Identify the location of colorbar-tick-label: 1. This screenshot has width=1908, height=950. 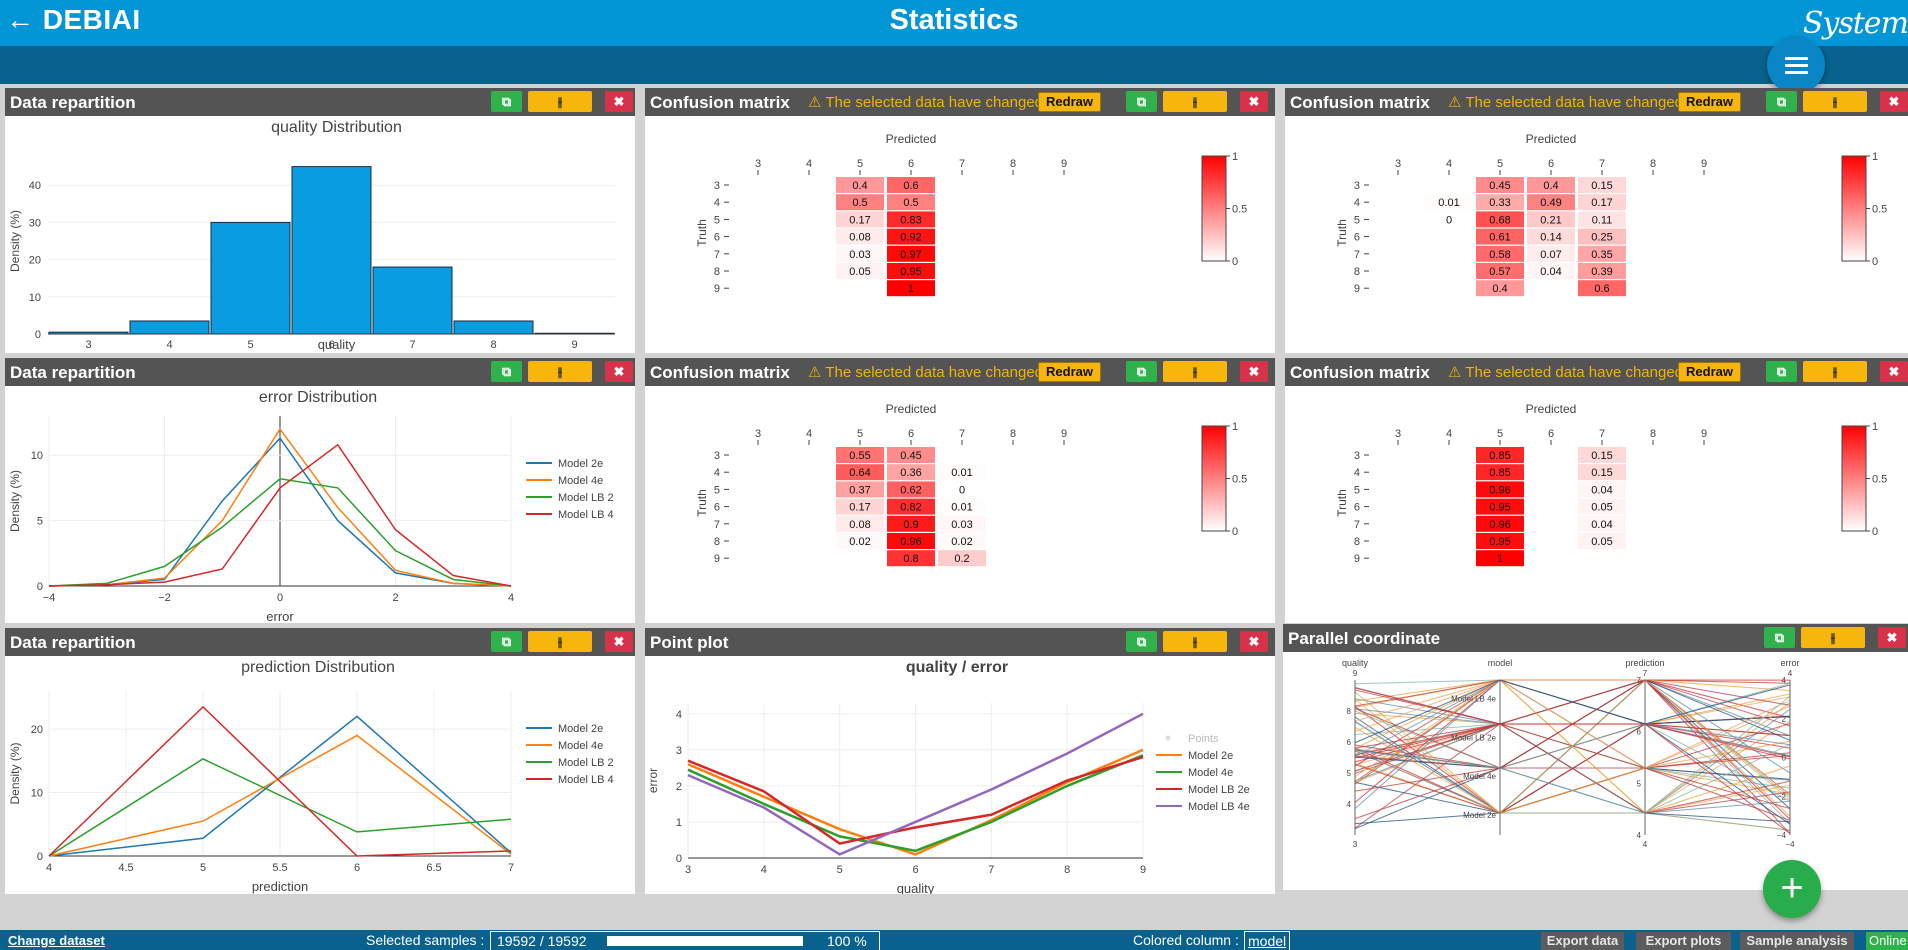
(1235, 157).